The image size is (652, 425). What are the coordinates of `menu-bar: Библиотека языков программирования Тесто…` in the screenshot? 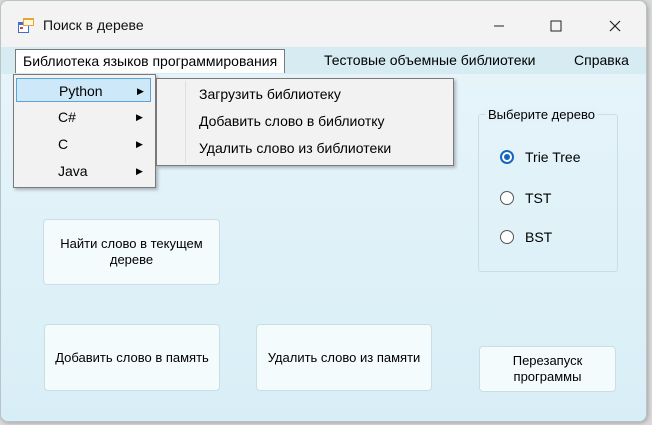 It's located at (323, 60).